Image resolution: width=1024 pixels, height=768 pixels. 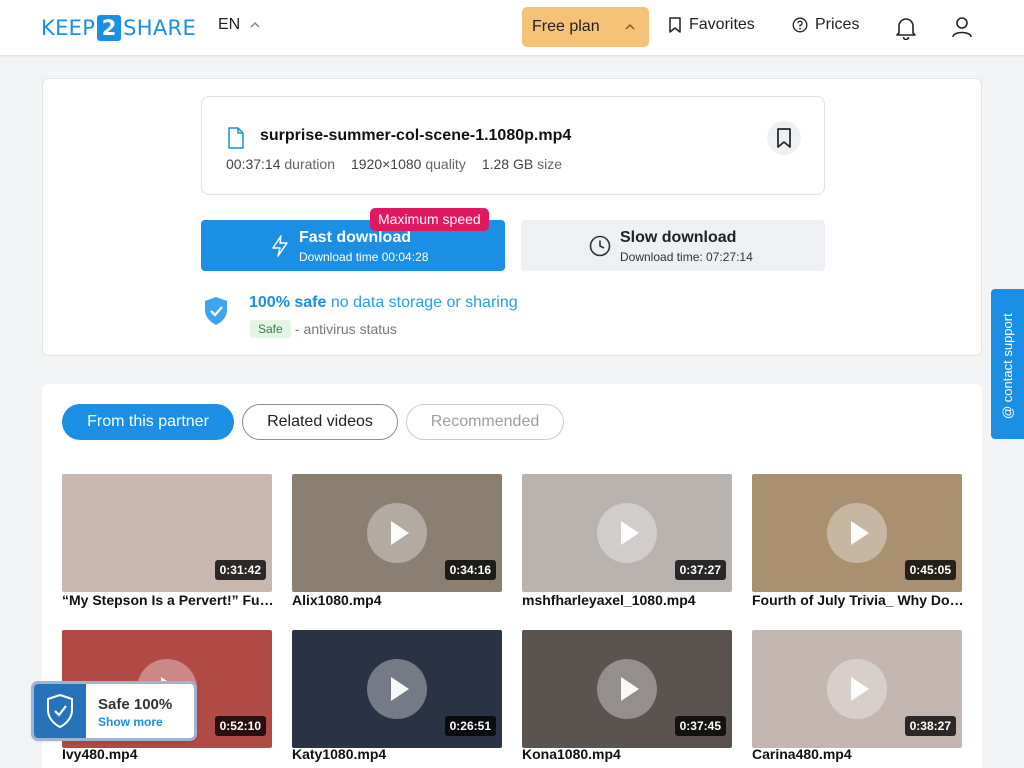 I want to click on video-duration: 0:34:16, so click(x=470, y=570).